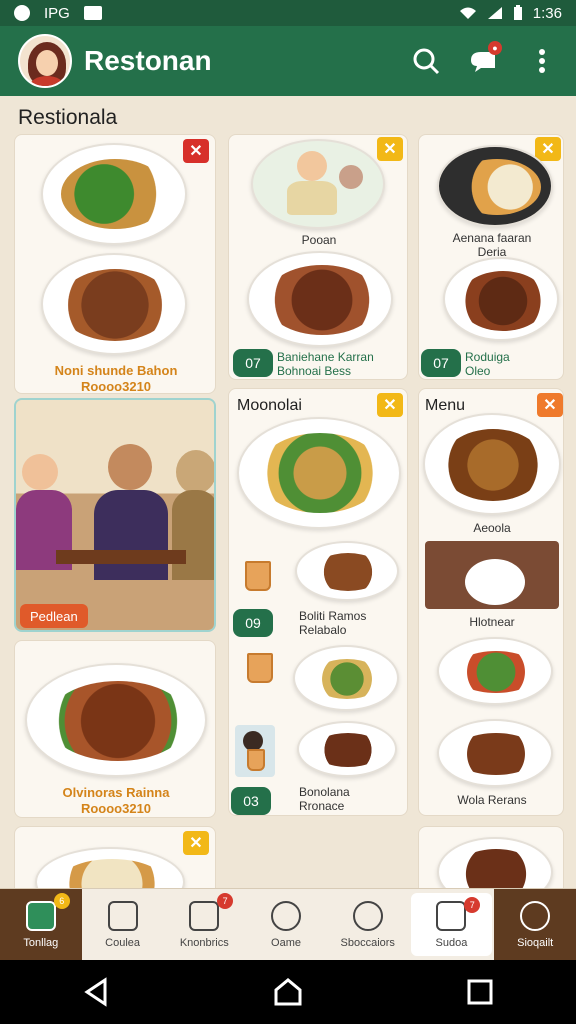  What do you see at coordinates (485, 59) in the screenshot?
I see `notifications-button: ●` at bounding box center [485, 59].